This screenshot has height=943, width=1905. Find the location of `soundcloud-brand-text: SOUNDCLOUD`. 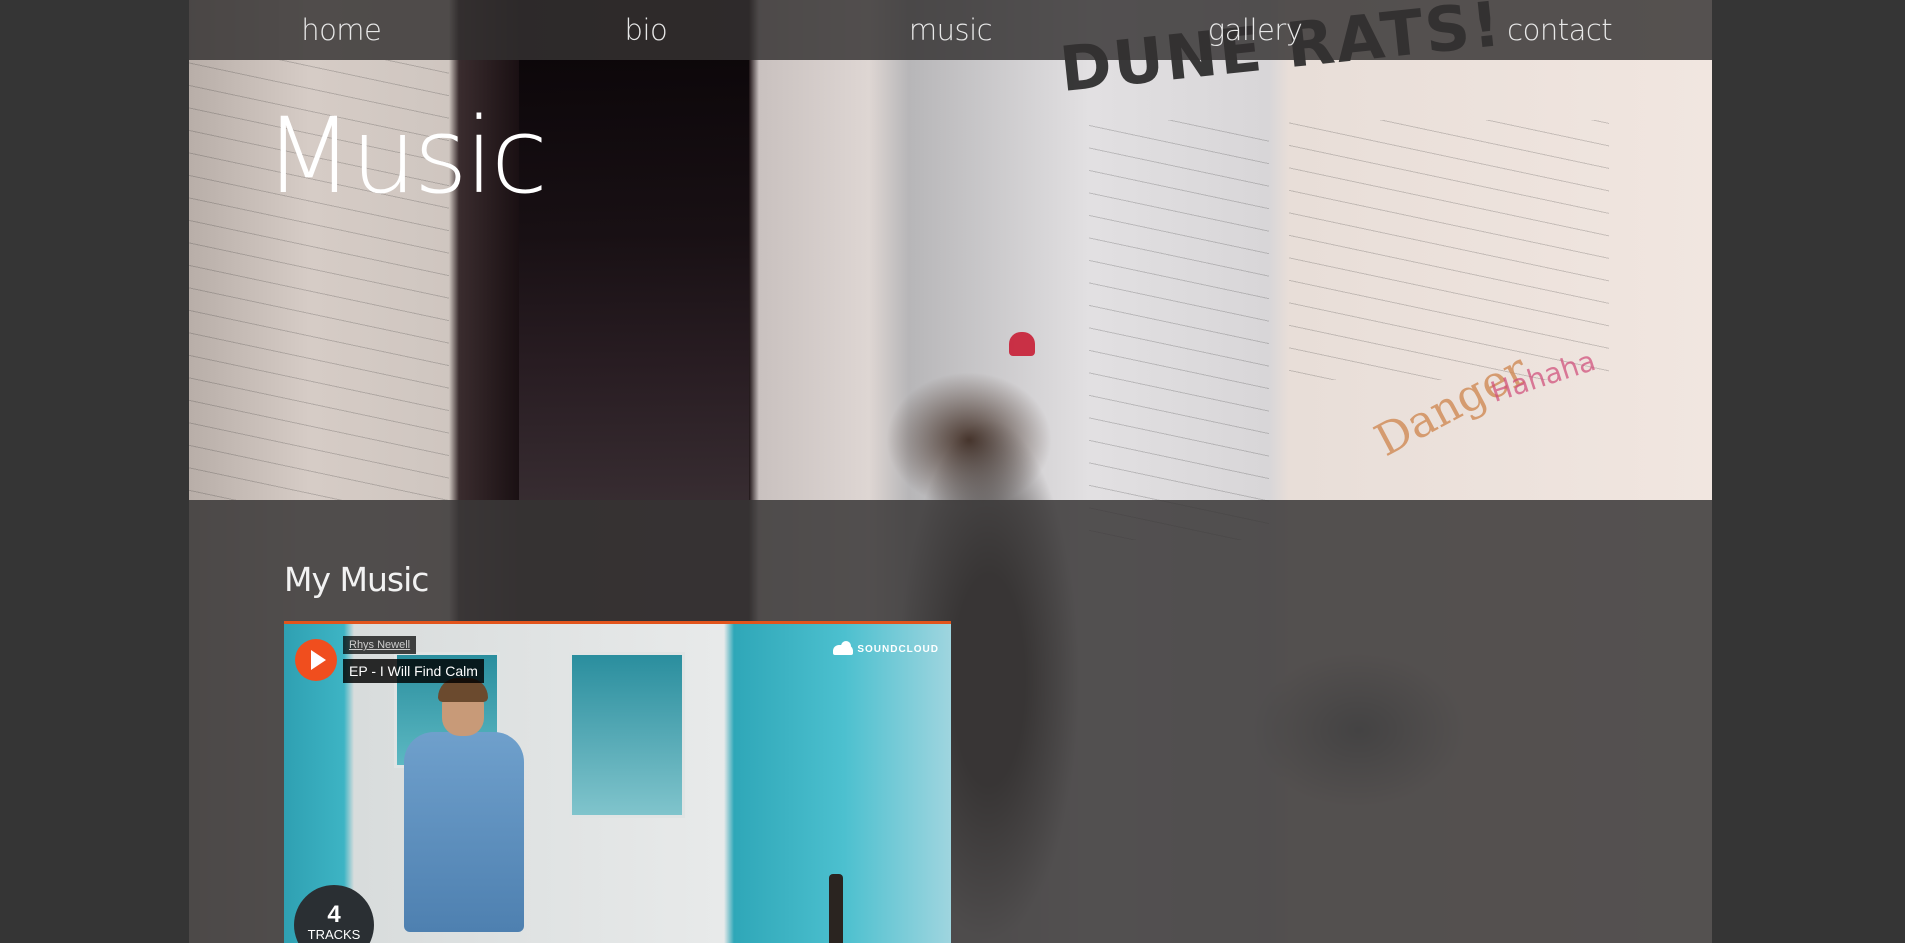

soundcloud-brand-text: SOUNDCLOUD is located at coordinates (898, 649).